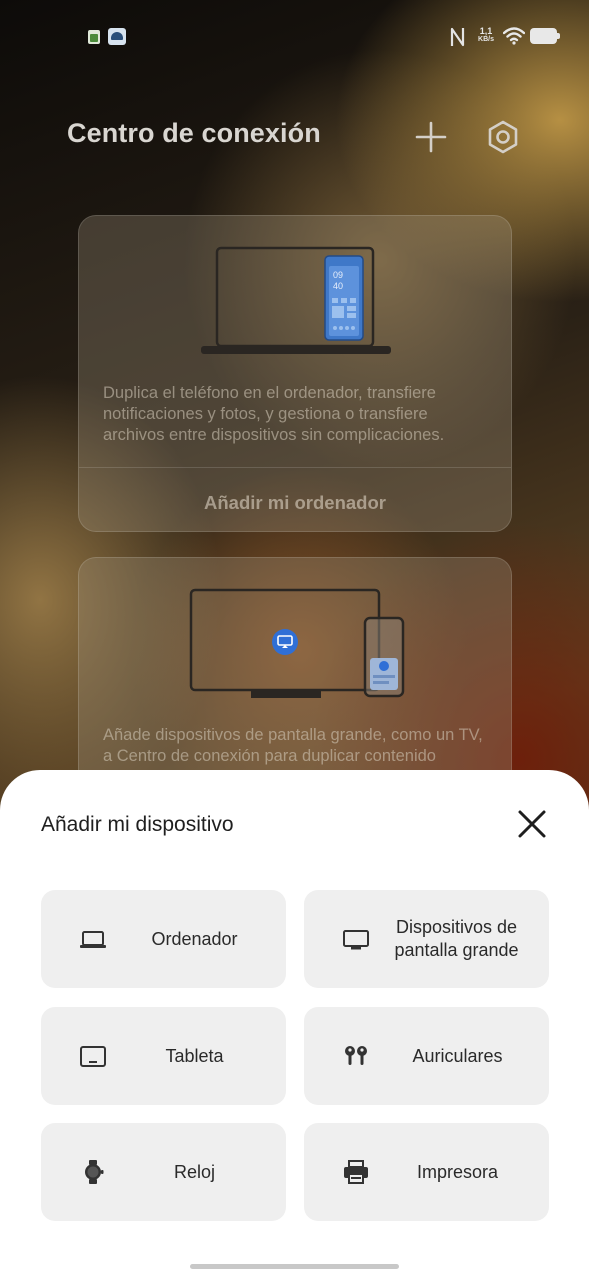  What do you see at coordinates (486, 39) in the screenshot?
I see `network-speed-unit: KB/s` at bounding box center [486, 39].